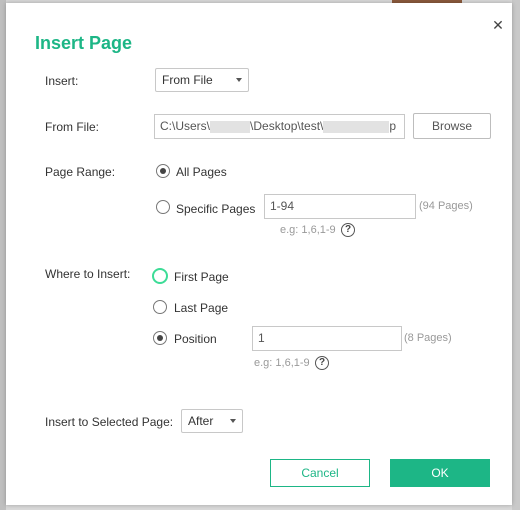 This screenshot has height=510, width=520. What do you see at coordinates (195, 339) in the screenshot?
I see `position-label: Position` at bounding box center [195, 339].